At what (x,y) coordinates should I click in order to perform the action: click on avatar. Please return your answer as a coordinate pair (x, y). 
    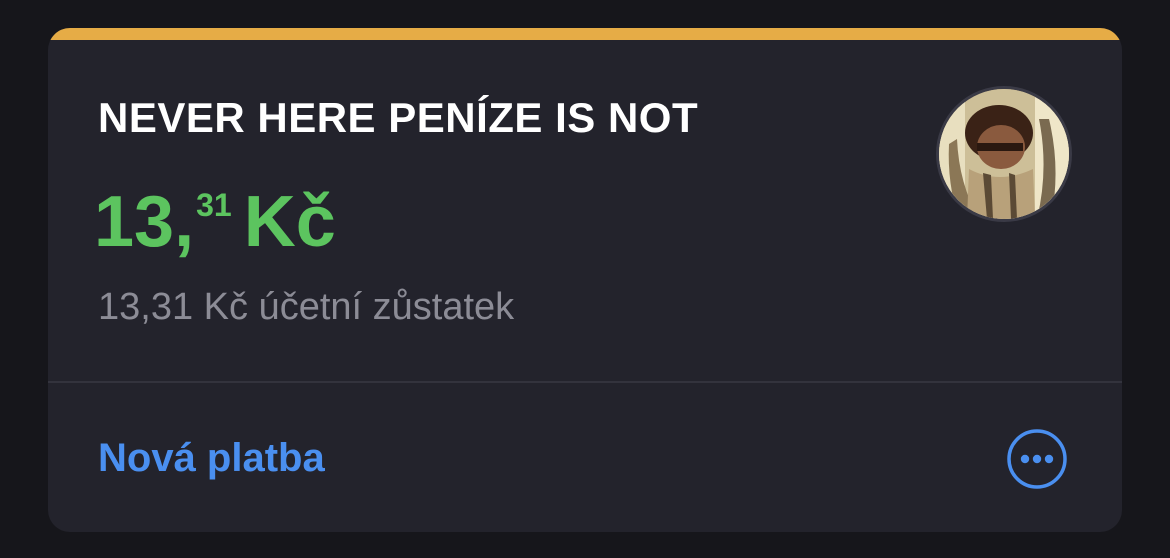
    Looking at the image, I should click on (1004, 154).